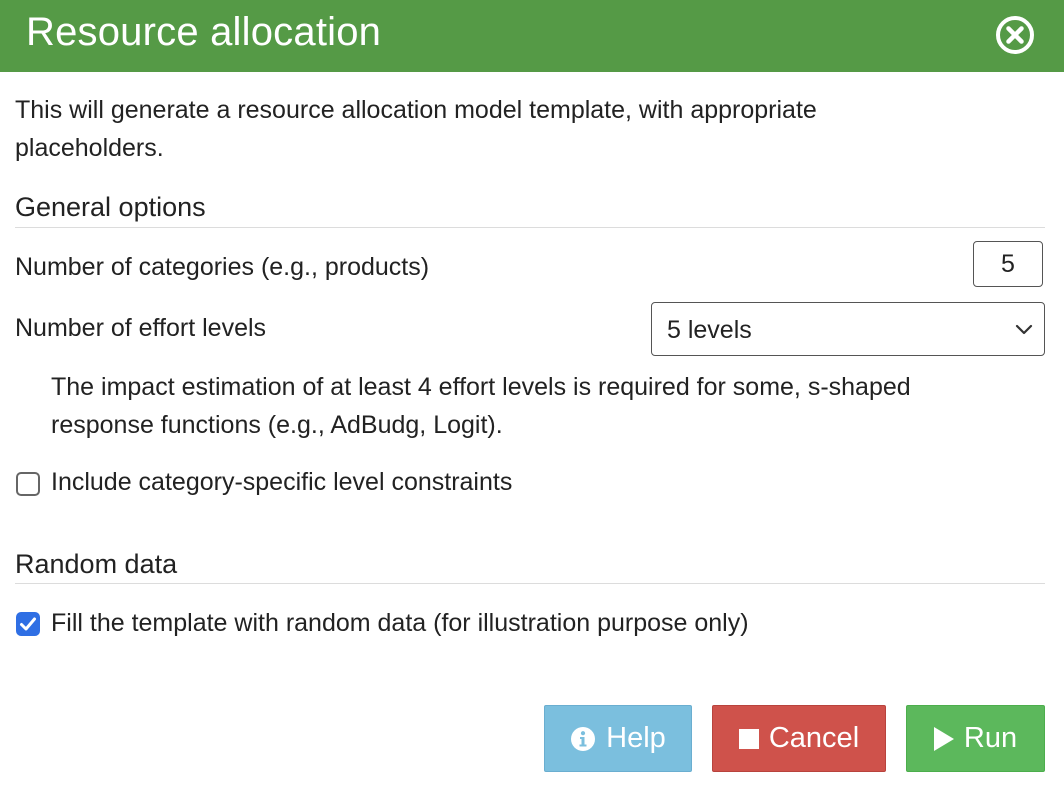 The image size is (1064, 790). I want to click on cancel-button: Cancel, so click(799, 738).